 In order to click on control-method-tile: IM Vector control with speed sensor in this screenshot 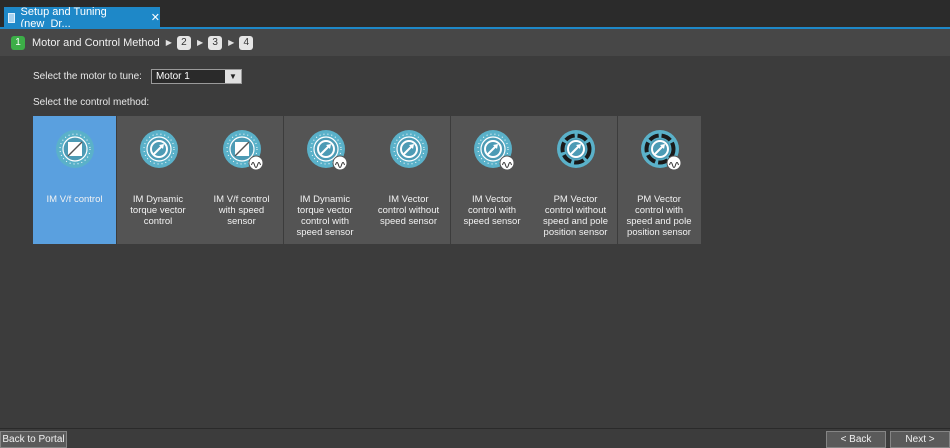, I will do `click(492, 180)`.